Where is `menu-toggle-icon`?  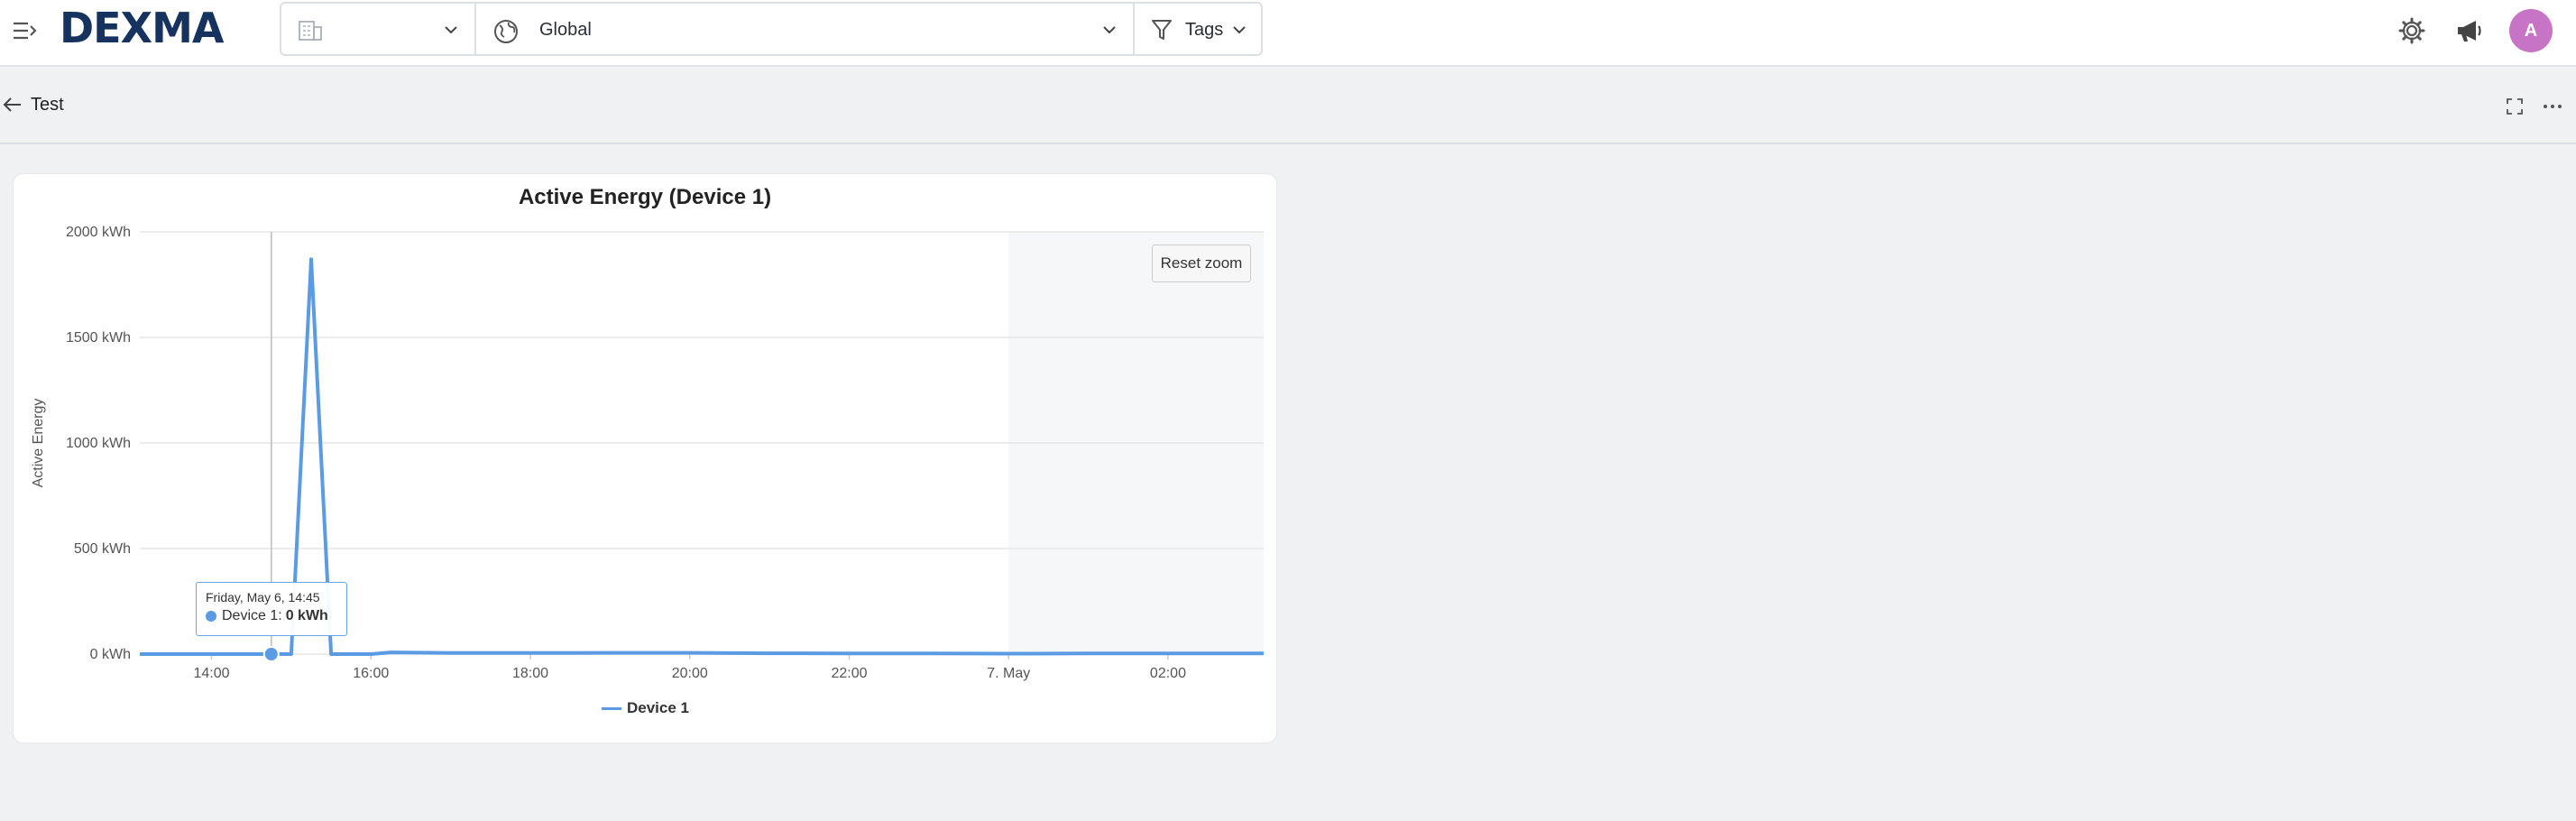 menu-toggle-icon is located at coordinates (25, 30).